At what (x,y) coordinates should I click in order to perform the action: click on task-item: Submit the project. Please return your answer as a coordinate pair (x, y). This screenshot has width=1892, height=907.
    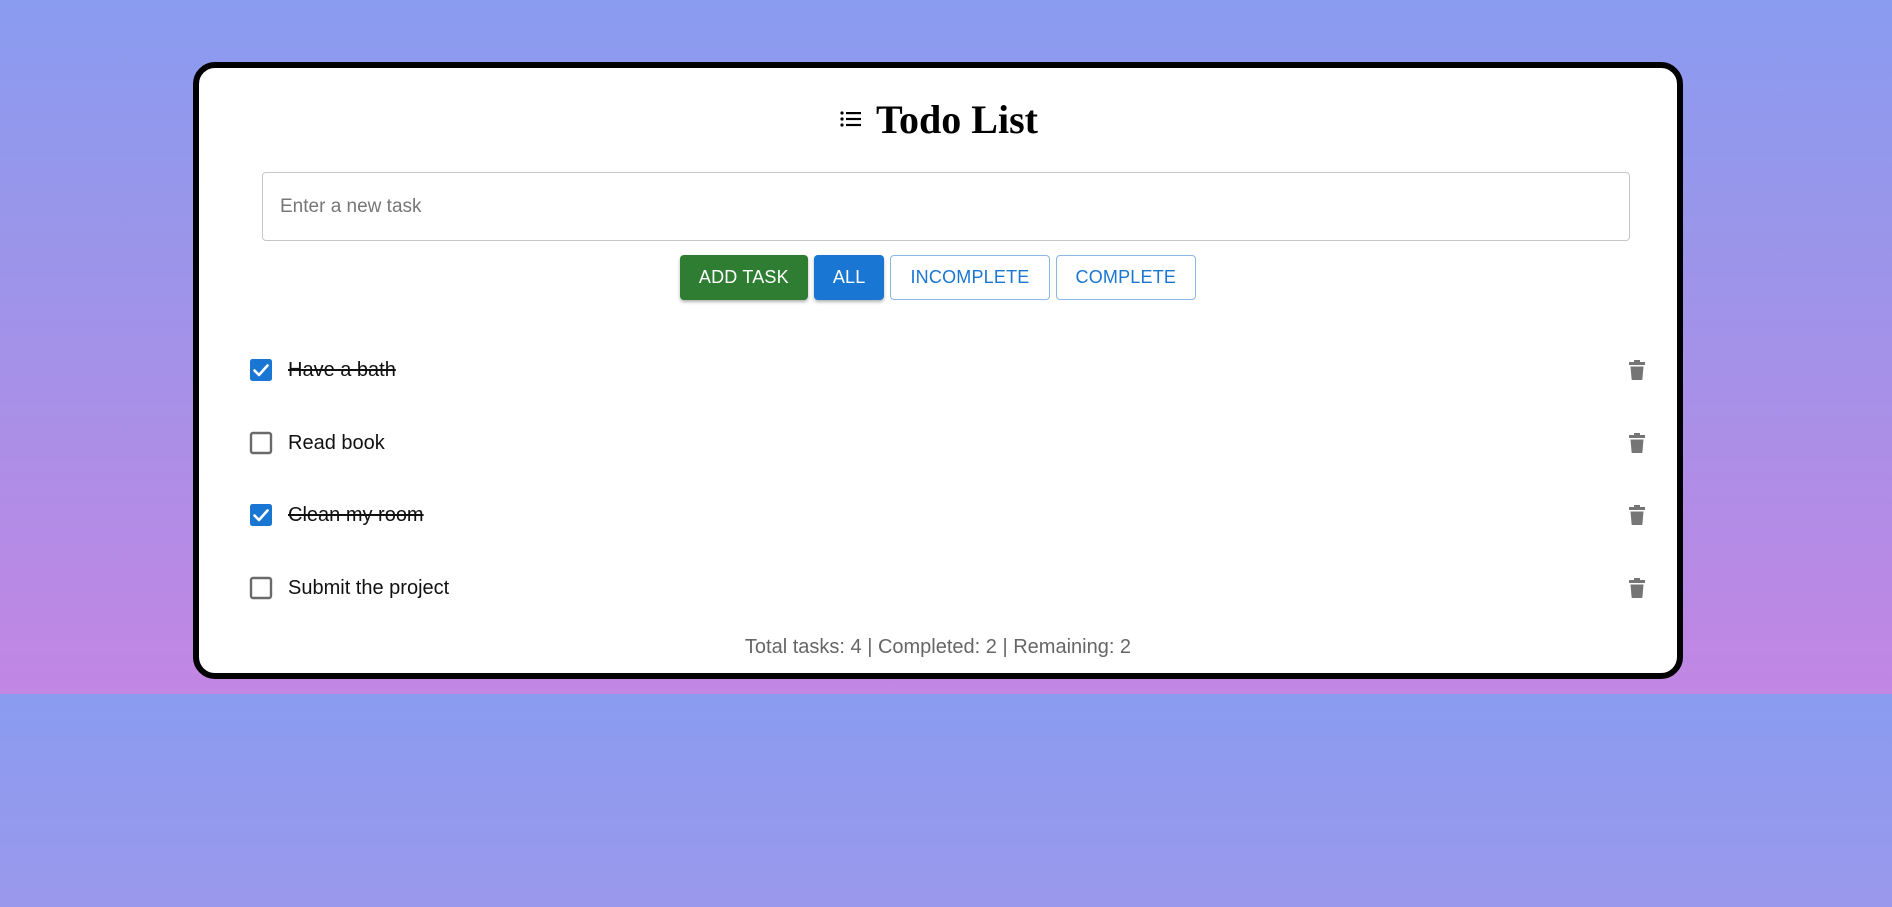
    Looking at the image, I should click on (949, 588).